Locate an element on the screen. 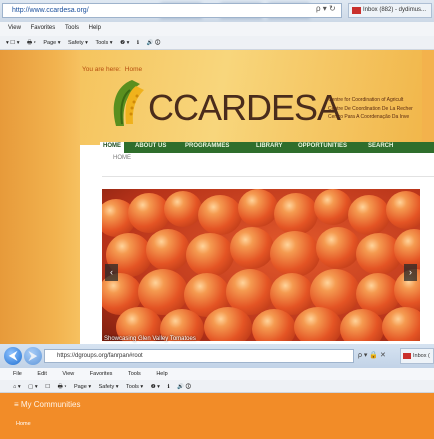 This screenshot has height=439, width=434. corn-logo-icon is located at coordinates (128, 103).